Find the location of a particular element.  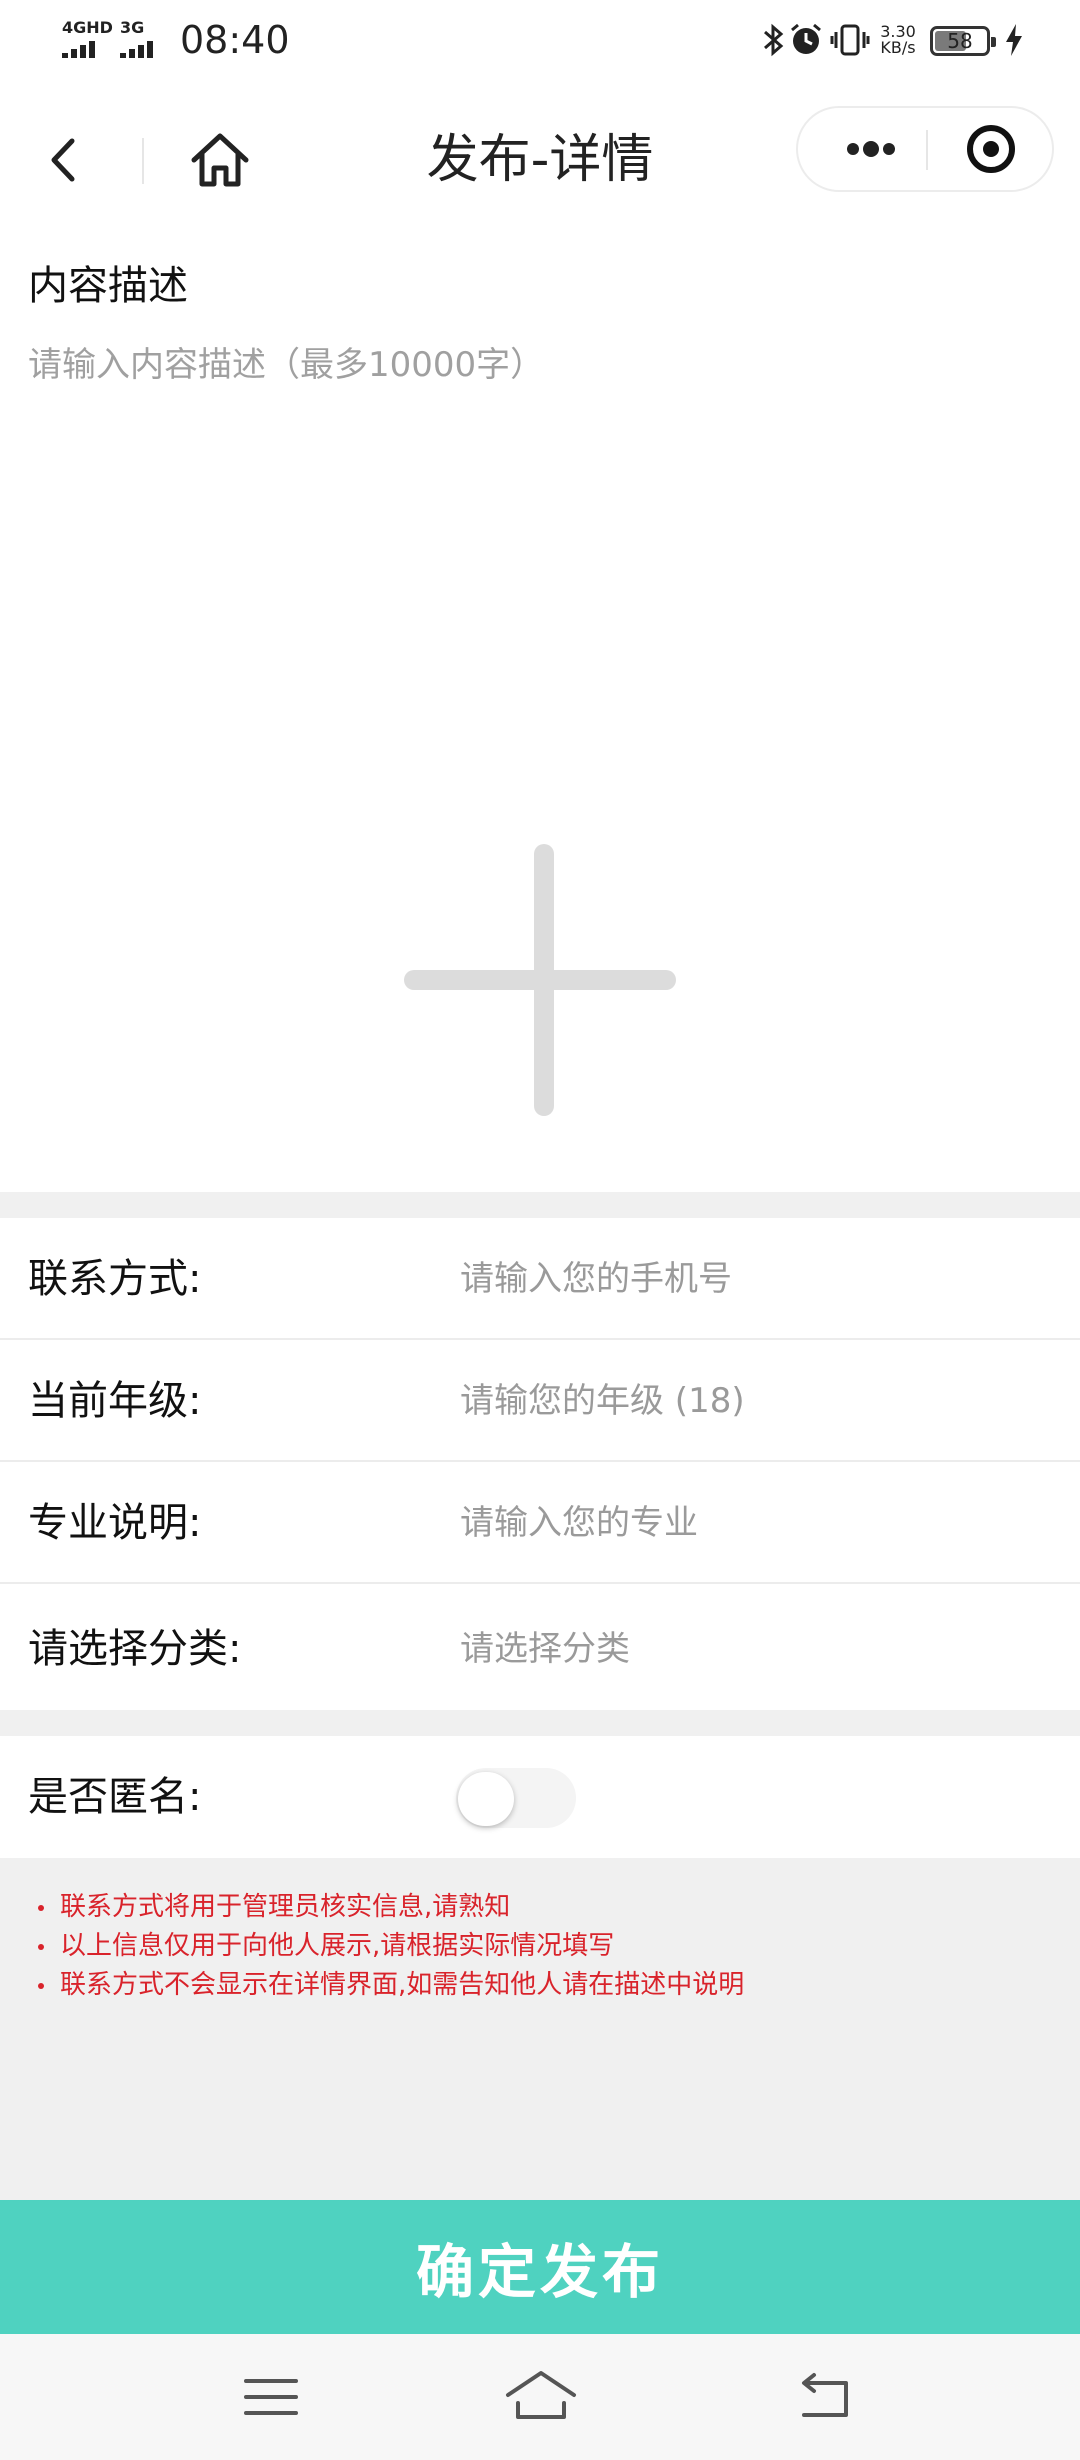

more-icon is located at coordinates (871, 149).